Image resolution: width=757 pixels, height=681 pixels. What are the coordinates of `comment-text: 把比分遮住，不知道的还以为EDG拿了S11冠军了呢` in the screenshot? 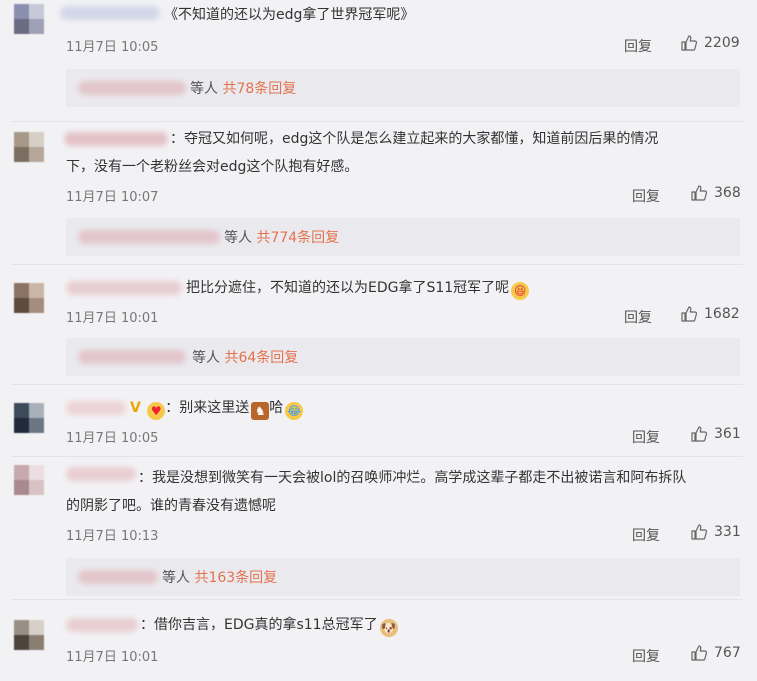 It's located at (348, 288).